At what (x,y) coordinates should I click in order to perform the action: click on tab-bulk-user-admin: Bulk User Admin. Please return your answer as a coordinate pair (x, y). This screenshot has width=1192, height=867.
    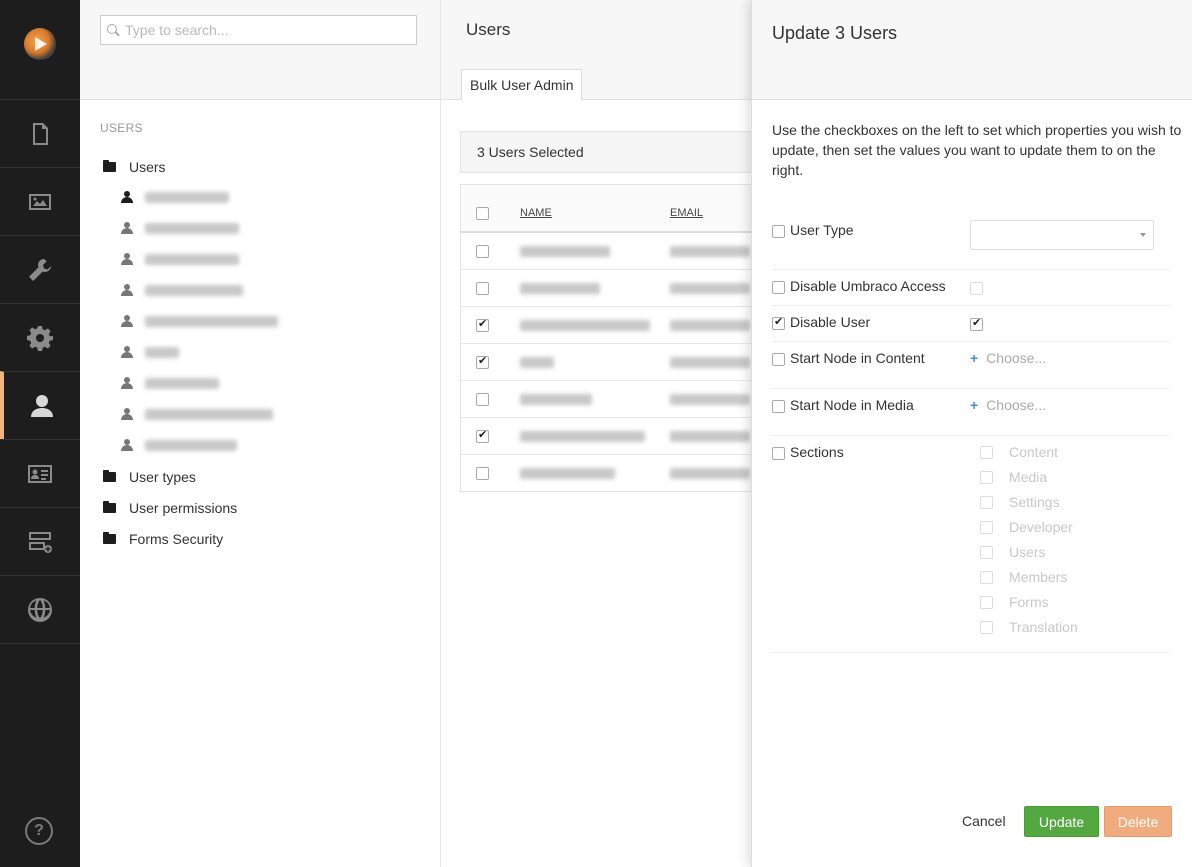
    Looking at the image, I should click on (522, 85).